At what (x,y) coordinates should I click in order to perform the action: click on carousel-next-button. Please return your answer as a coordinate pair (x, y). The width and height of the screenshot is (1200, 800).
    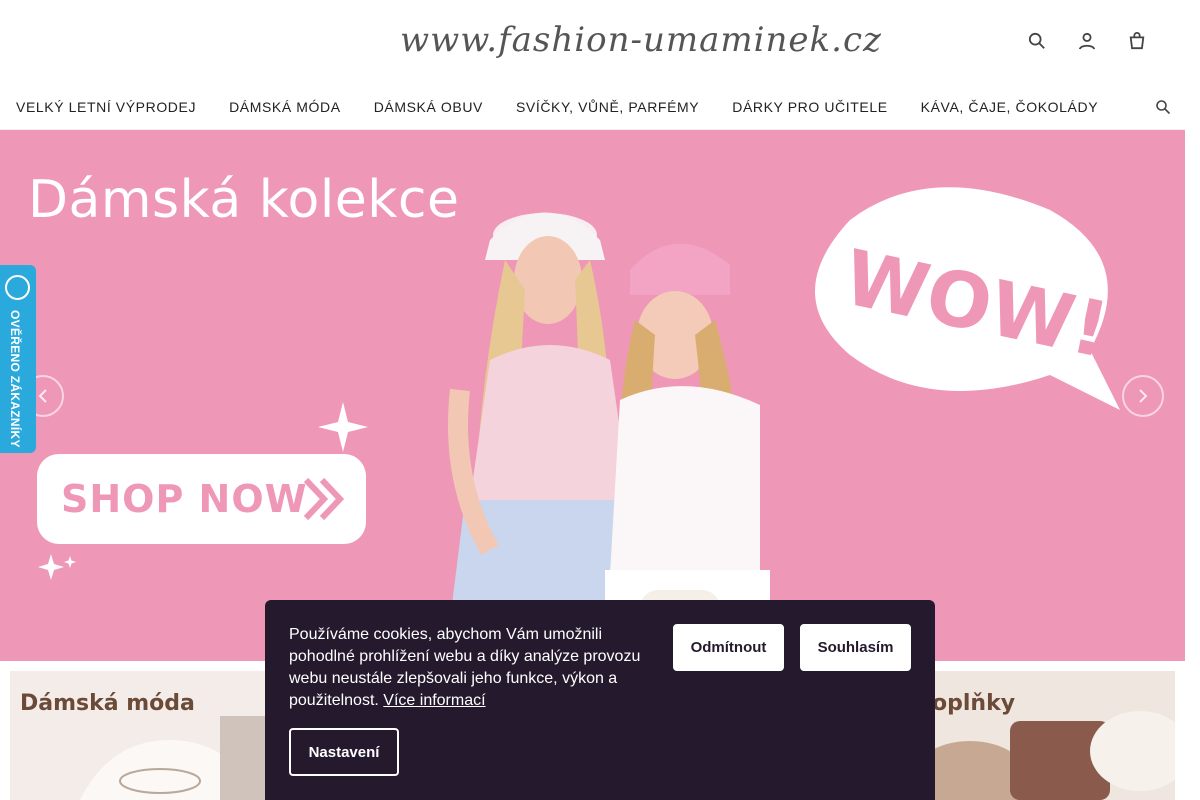
    Looking at the image, I should click on (1143, 396).